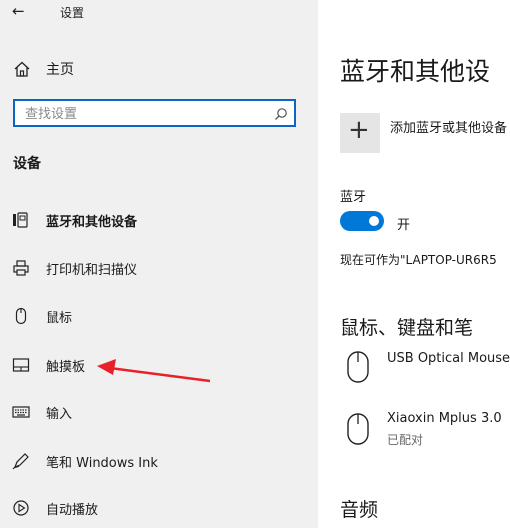 The width and height of the screenshot is (510, 528). Describe the element at coordinates (418, 260) in the screenshot. I see `discoverable-text: 现在可作为"LAPTOP-UR6R5` at that location.